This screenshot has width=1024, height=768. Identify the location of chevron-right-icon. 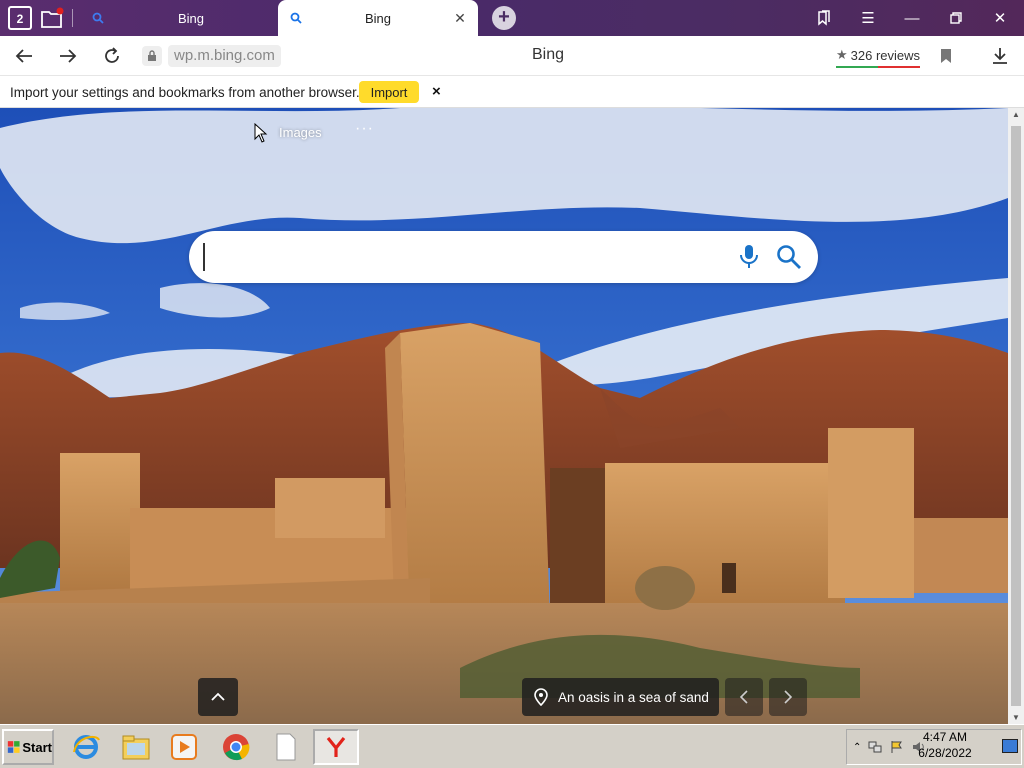
(788, 697).